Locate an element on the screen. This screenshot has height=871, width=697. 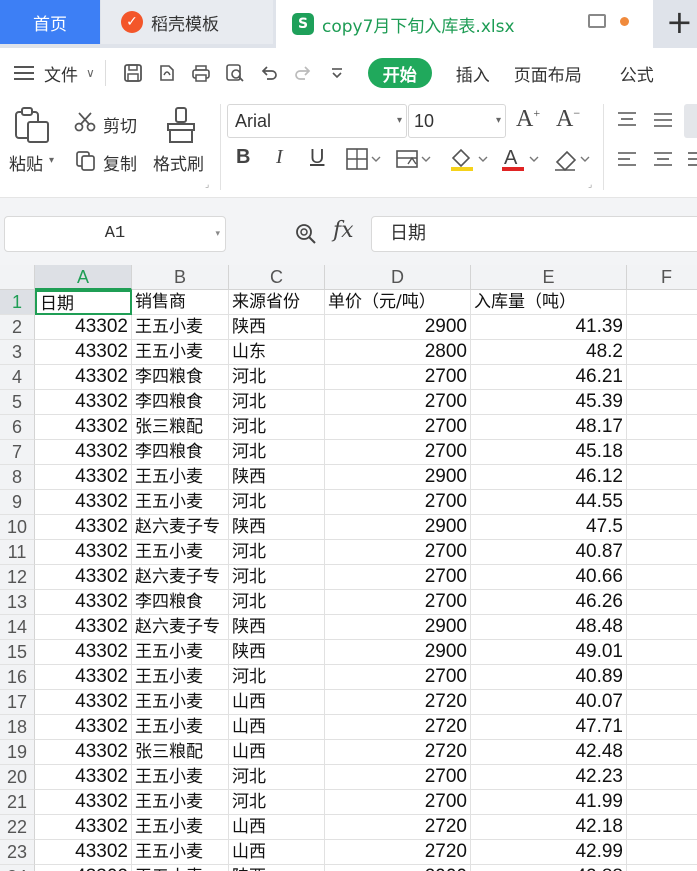
print-preview-icon is located at coordinates (235, 73).